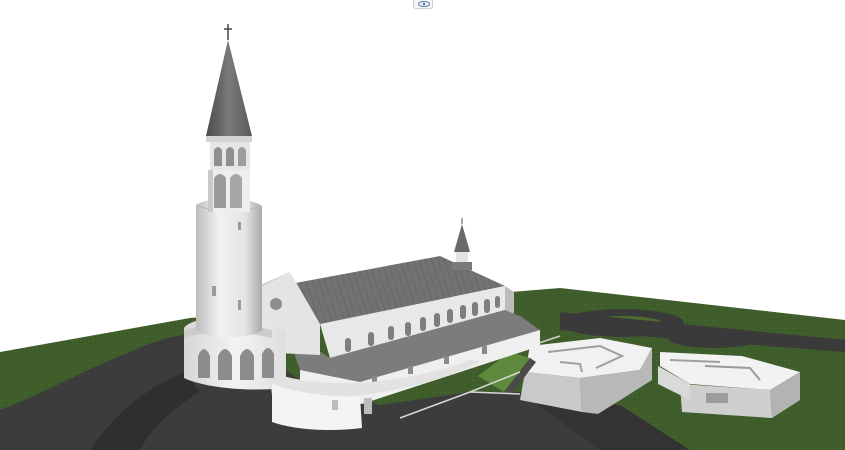  I want to click on rear-spire, so click(462, 244).